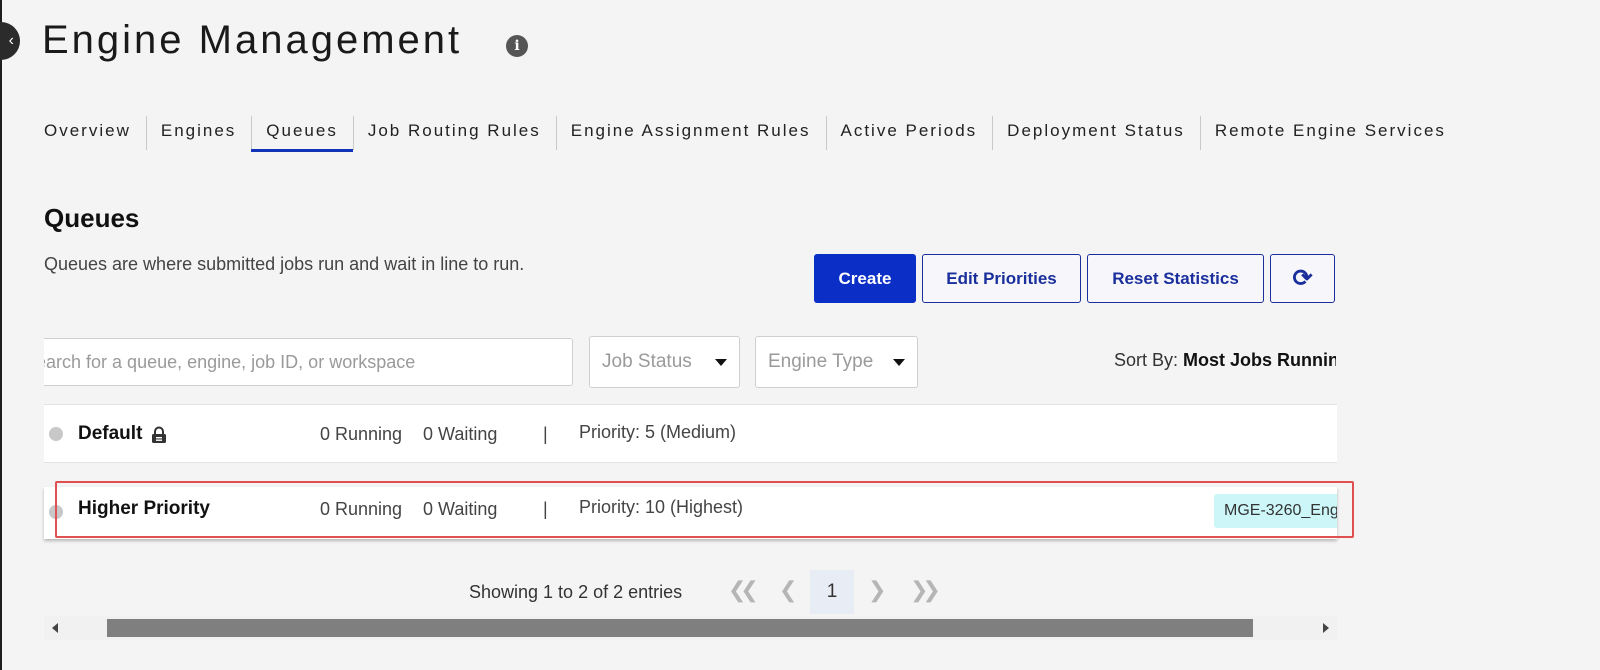 This screenshot has width=1600, height=670. I want to click on scrollbar-thumb, so click(680, 628).